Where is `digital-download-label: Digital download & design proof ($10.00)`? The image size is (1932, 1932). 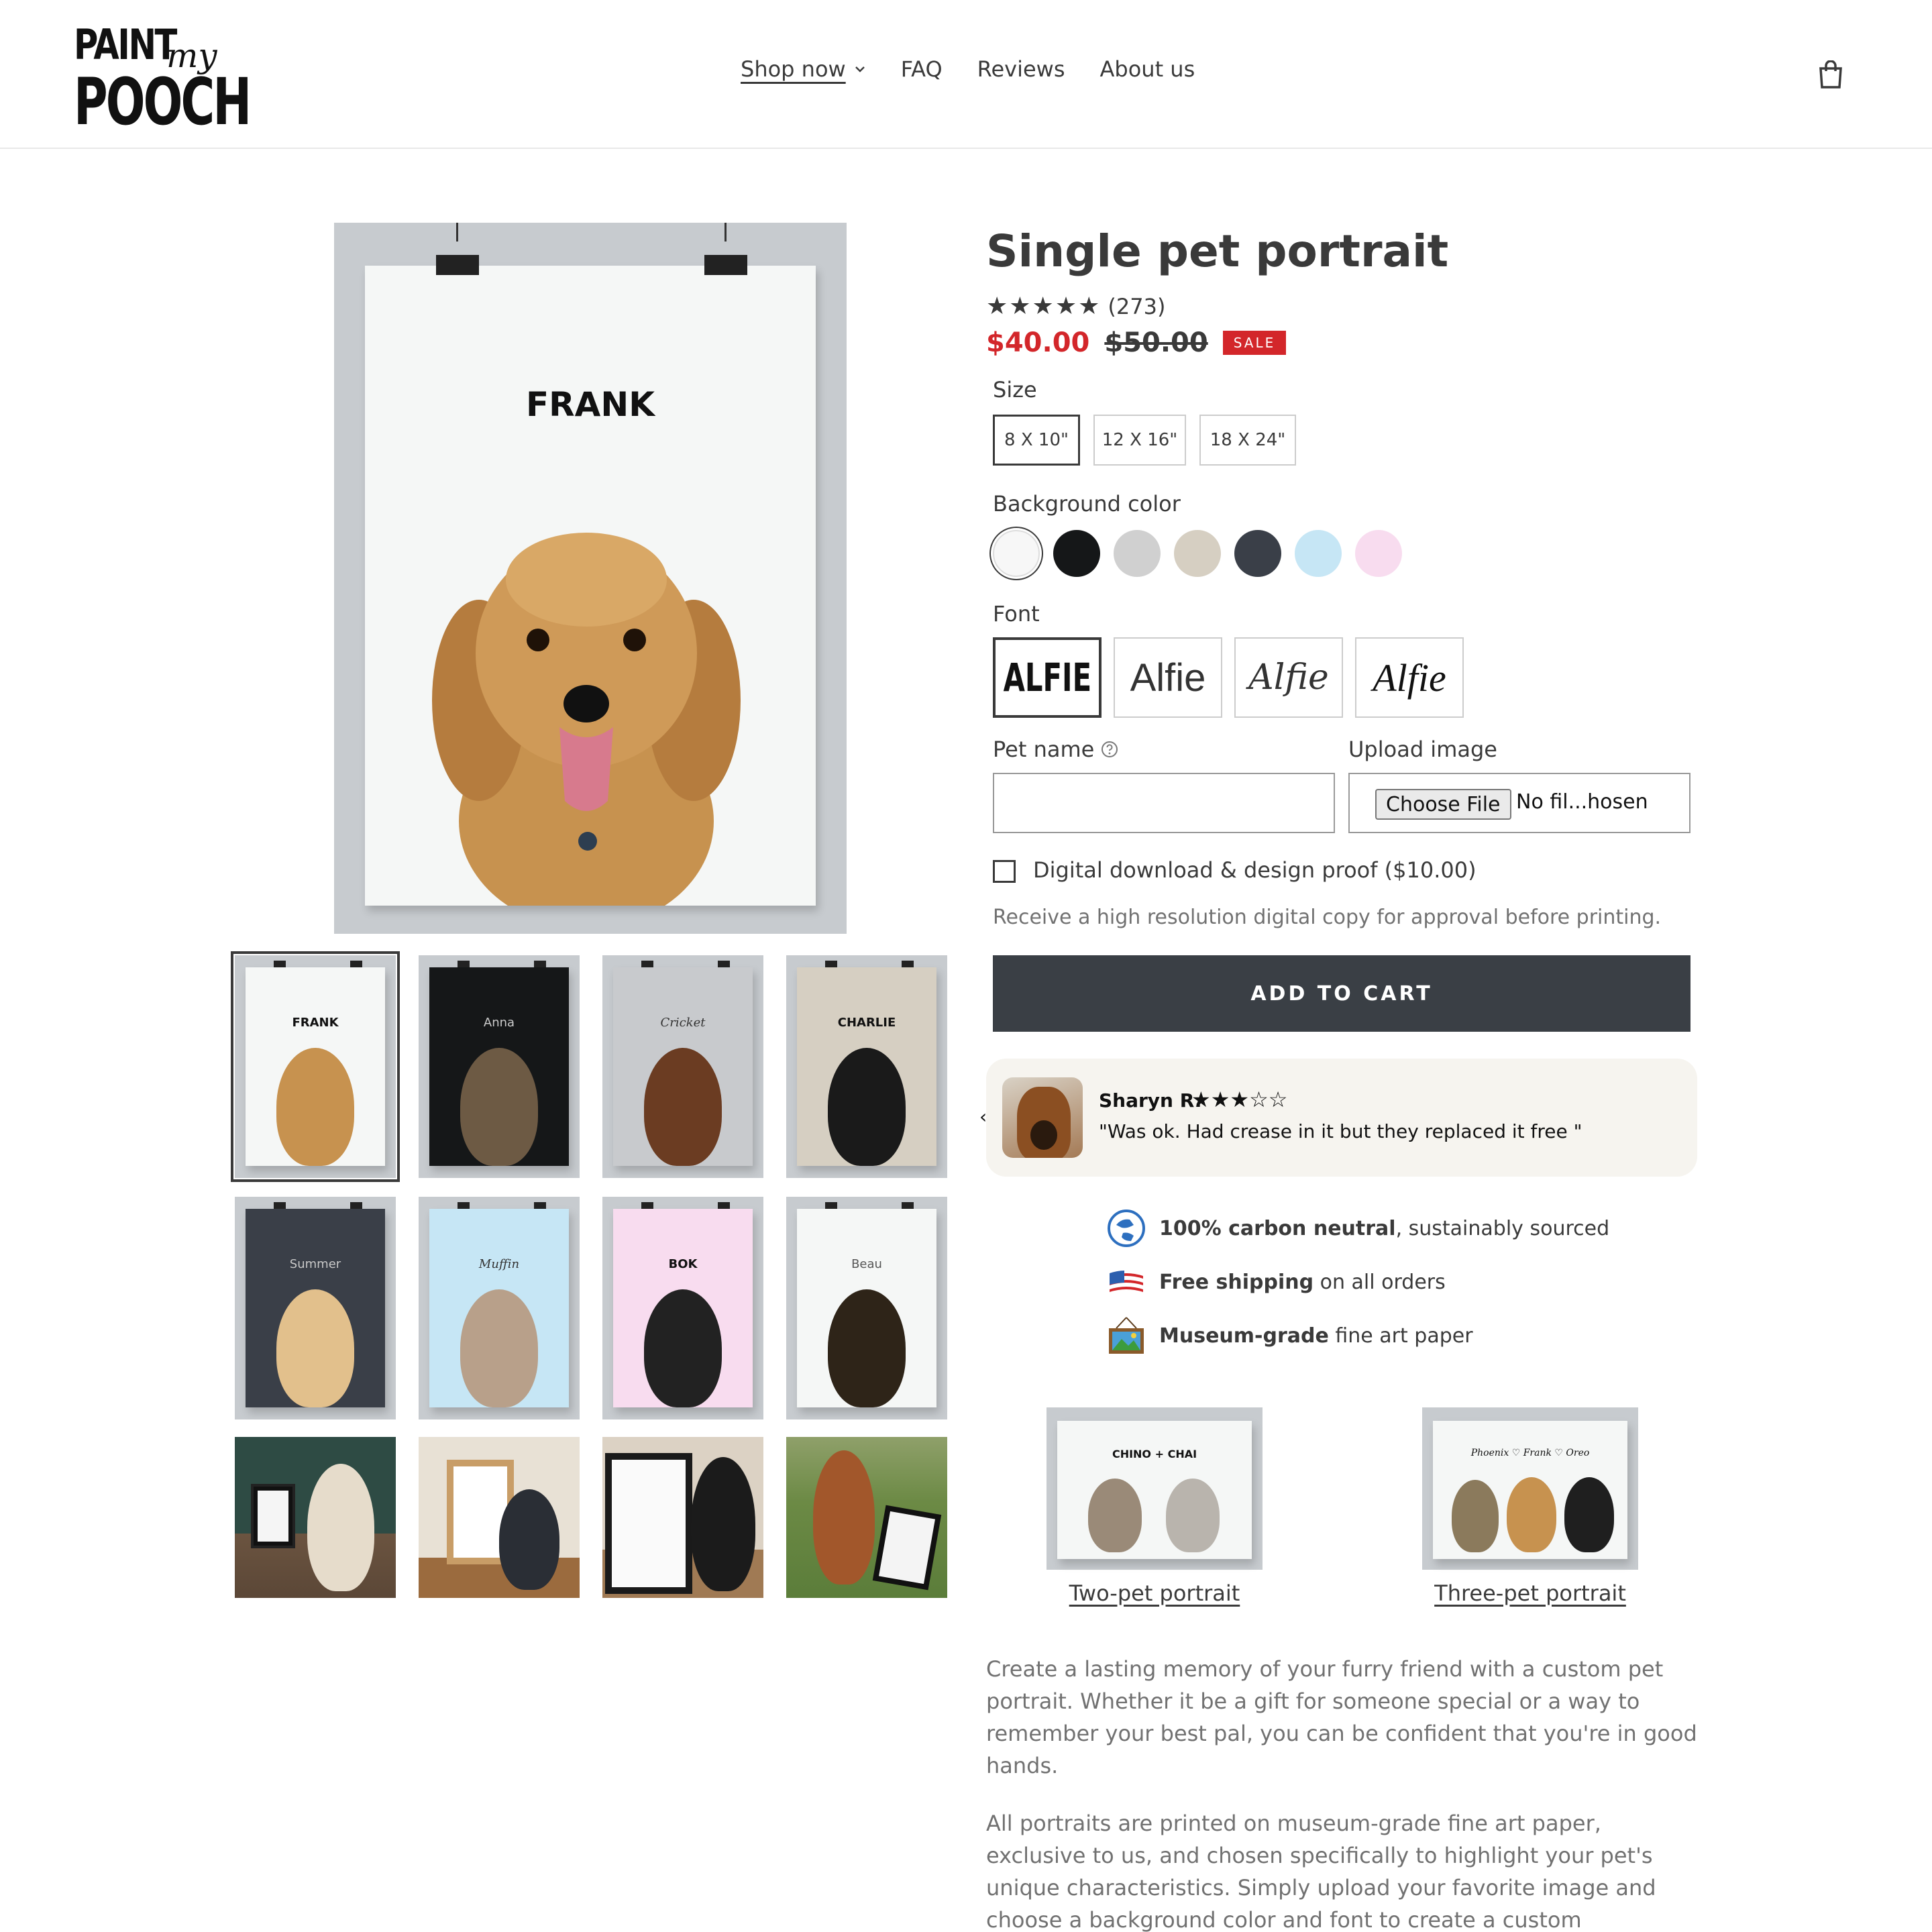
digital-download-label: Digital download & design proof ($10.00) is located at coordinates (1255, 870).